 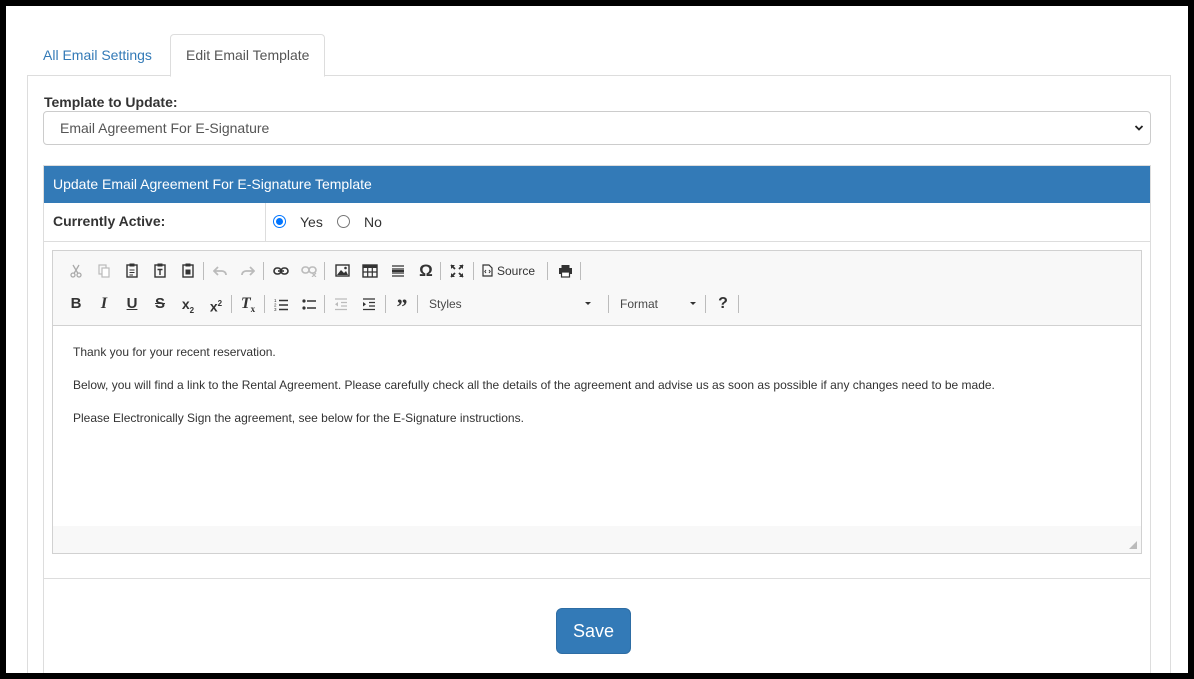 What do you see at coordinates (104, 304) in the screenshot?
I see `italic-icon: I` at bounding box center [104, 304].